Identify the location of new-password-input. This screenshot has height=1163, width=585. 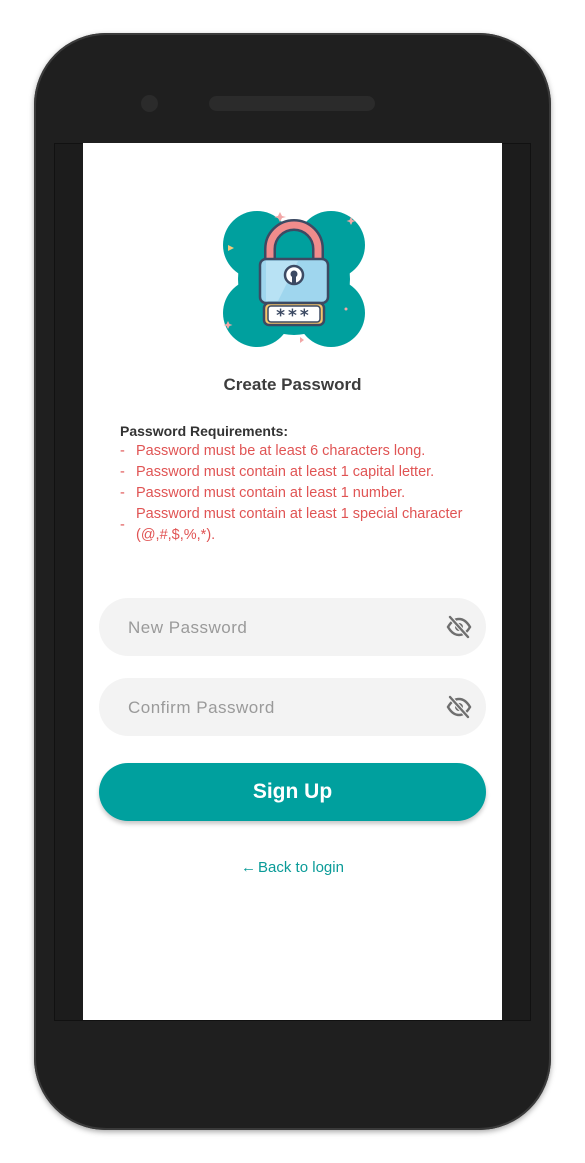
(278, 628).